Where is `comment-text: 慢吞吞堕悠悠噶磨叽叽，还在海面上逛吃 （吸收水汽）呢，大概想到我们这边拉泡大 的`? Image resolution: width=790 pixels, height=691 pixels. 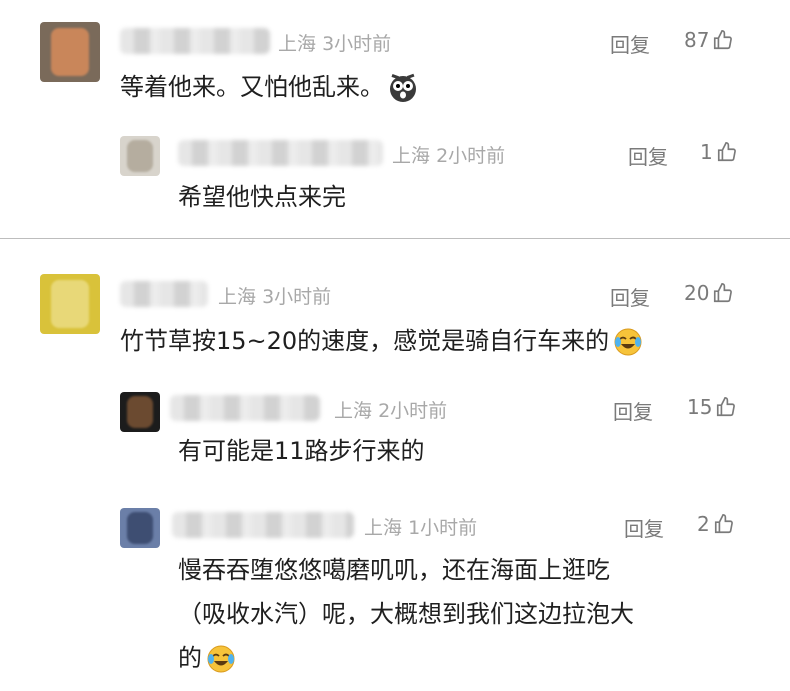
comment-text: 慢吞吞堕悠悠噶磨叽叽，还在海面上逛吃 （吸收水汽）呢，大概想到我们这边拉泡大 的 is located at coordinates (406, 614).